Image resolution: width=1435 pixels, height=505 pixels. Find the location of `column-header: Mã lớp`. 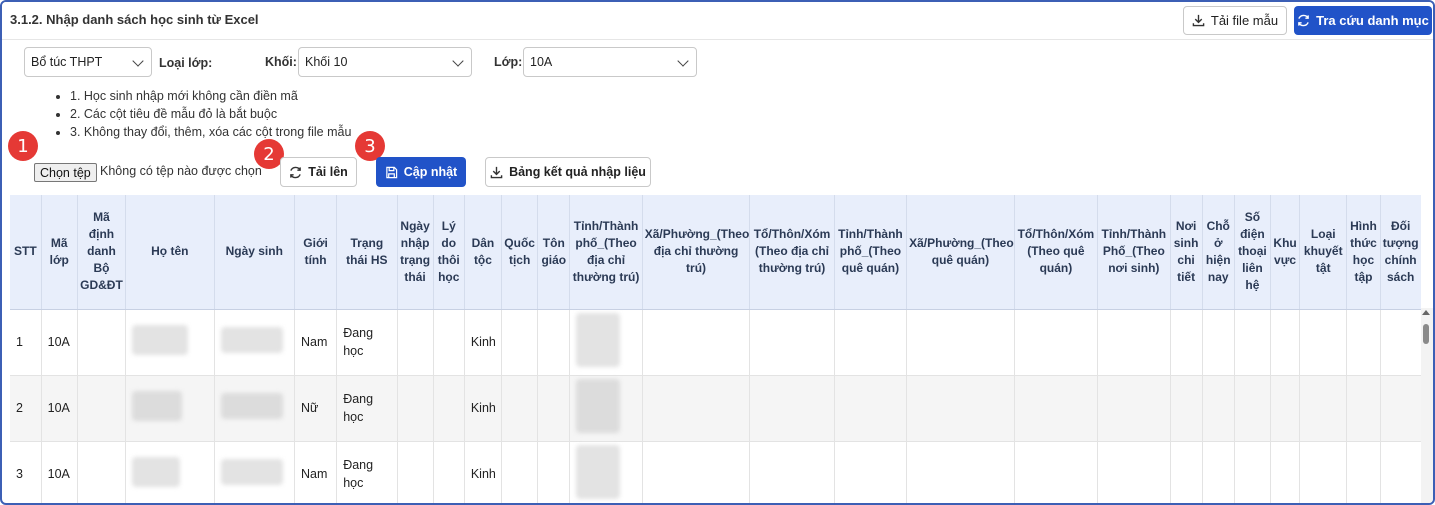

column-header: Mã lớp is located at coordinates (59, 252).